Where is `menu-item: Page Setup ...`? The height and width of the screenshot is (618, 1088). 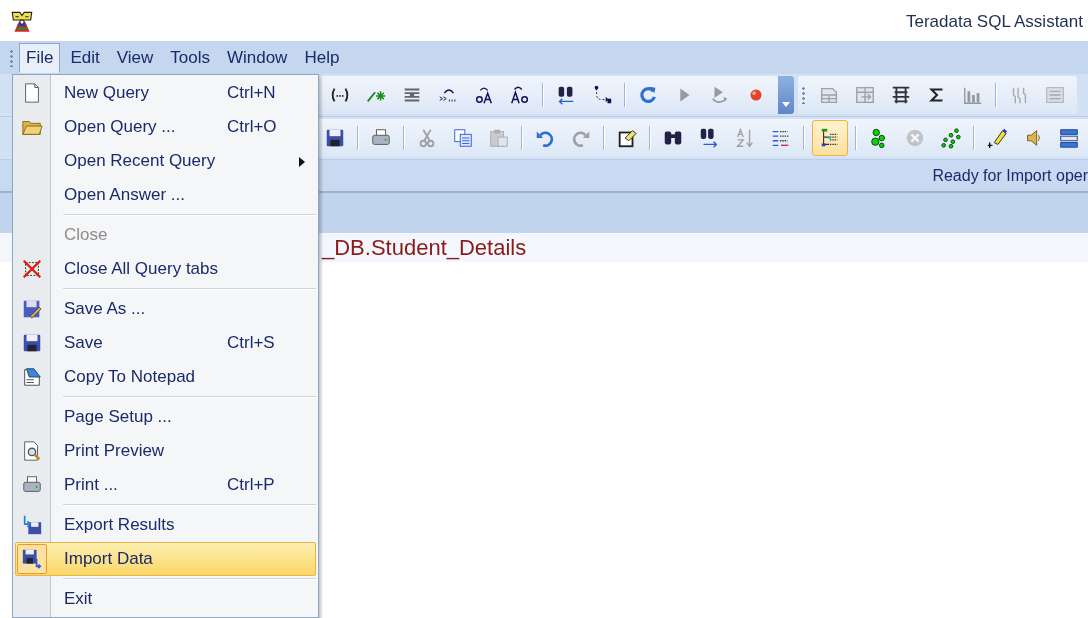
menu-item: Page Setup ... is located at coordinates (165, 417).